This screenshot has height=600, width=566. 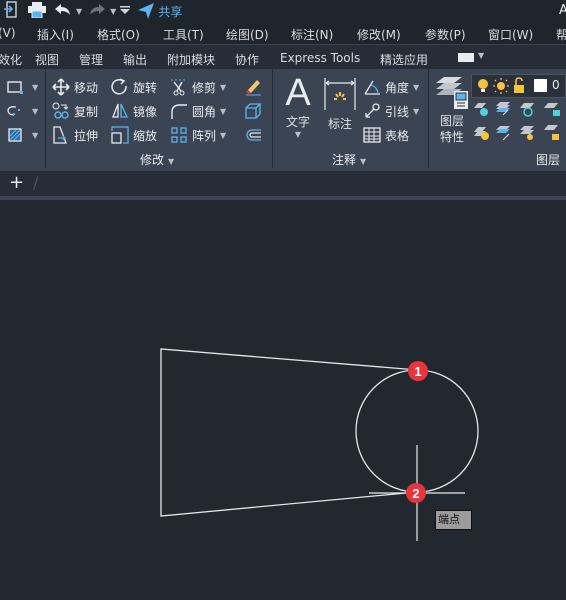 I want to click on tab-view: 视图, so click(x=47, y=59).